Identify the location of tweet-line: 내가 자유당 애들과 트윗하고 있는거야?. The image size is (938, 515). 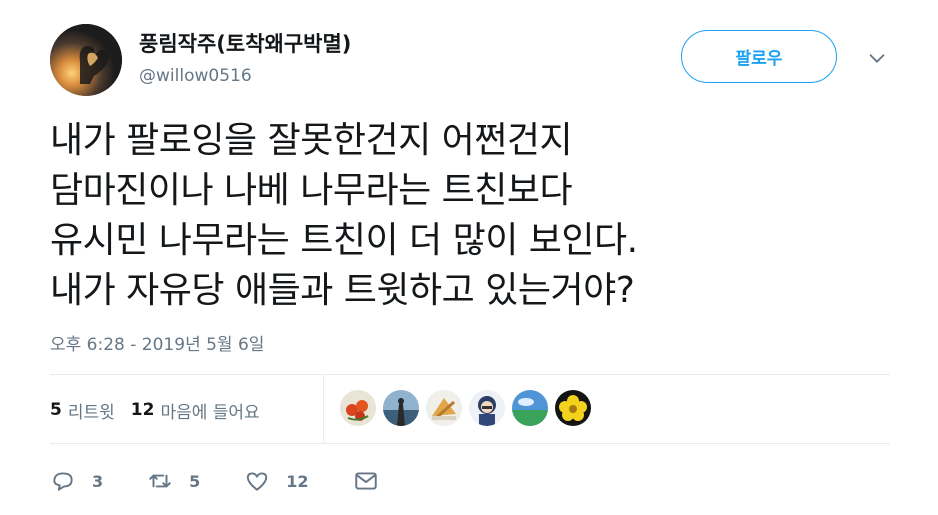
(342, 290).